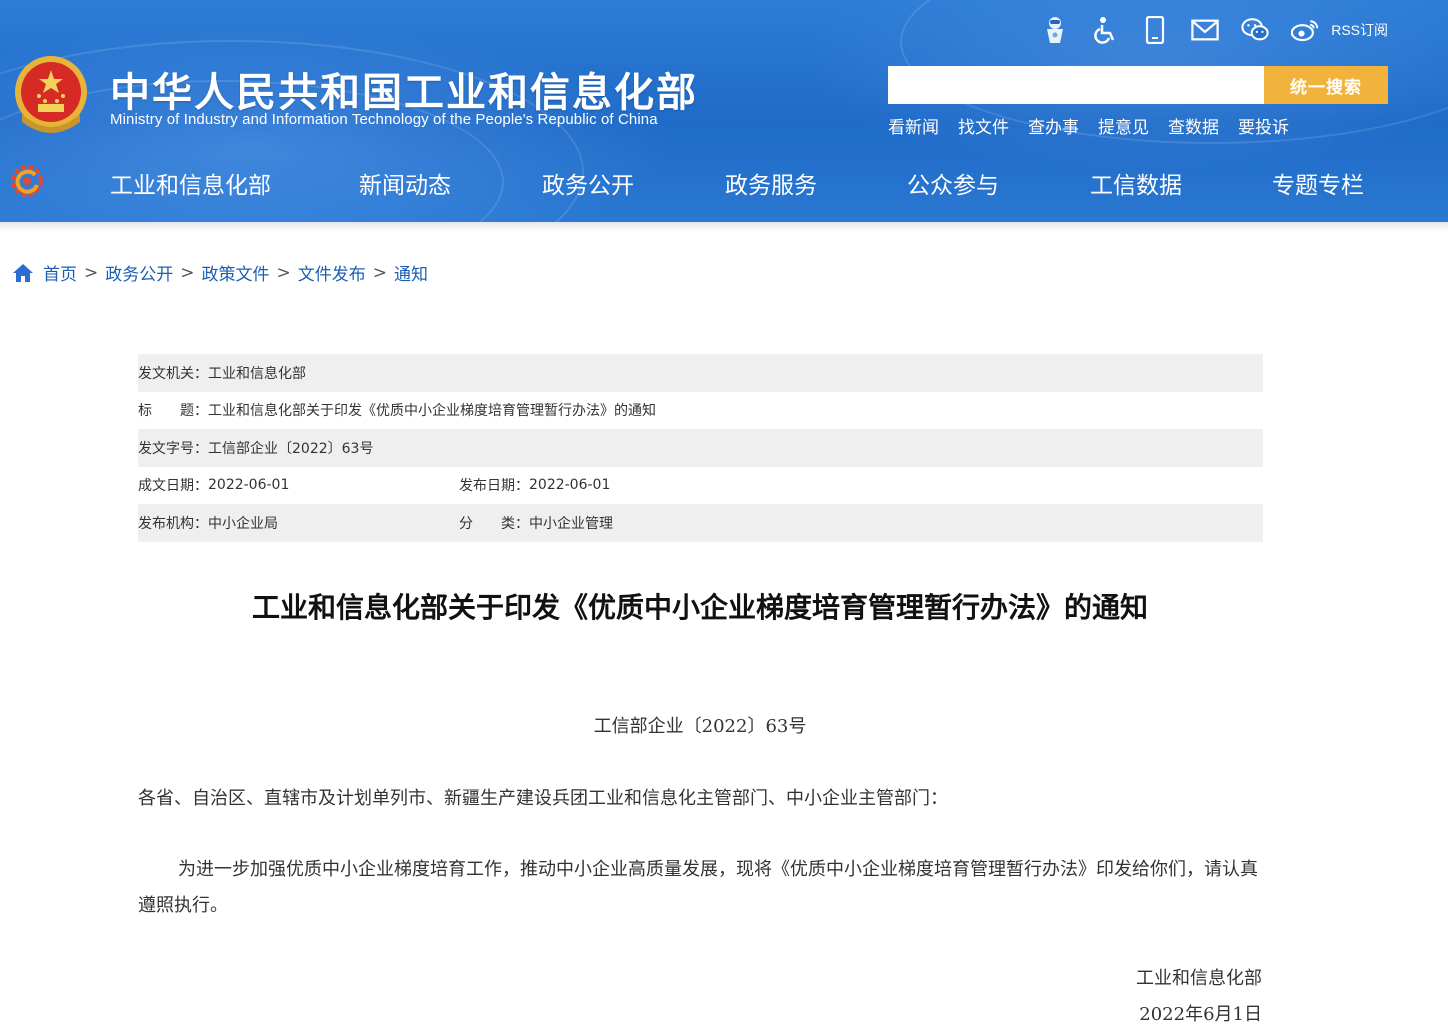 Image resolution: width=1448 pixels, height=1029 pixels. Describe the element at coordinates (1055, 30) in the screenshot. I see `robot-assistant-icon` at that location.